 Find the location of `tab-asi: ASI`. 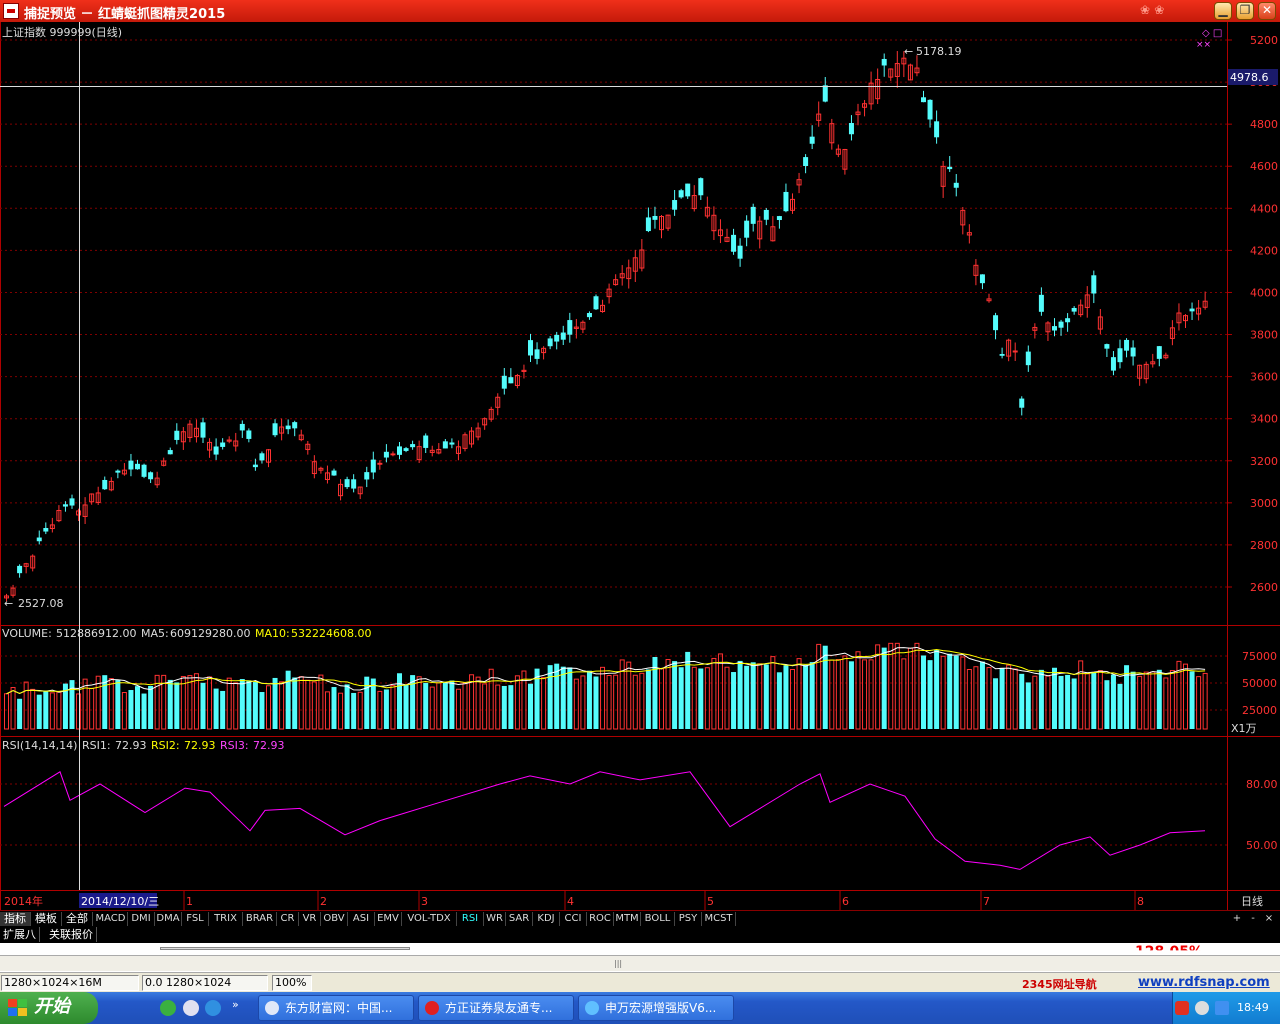

tab-asi: ASI is located at coordinates (361, 919).